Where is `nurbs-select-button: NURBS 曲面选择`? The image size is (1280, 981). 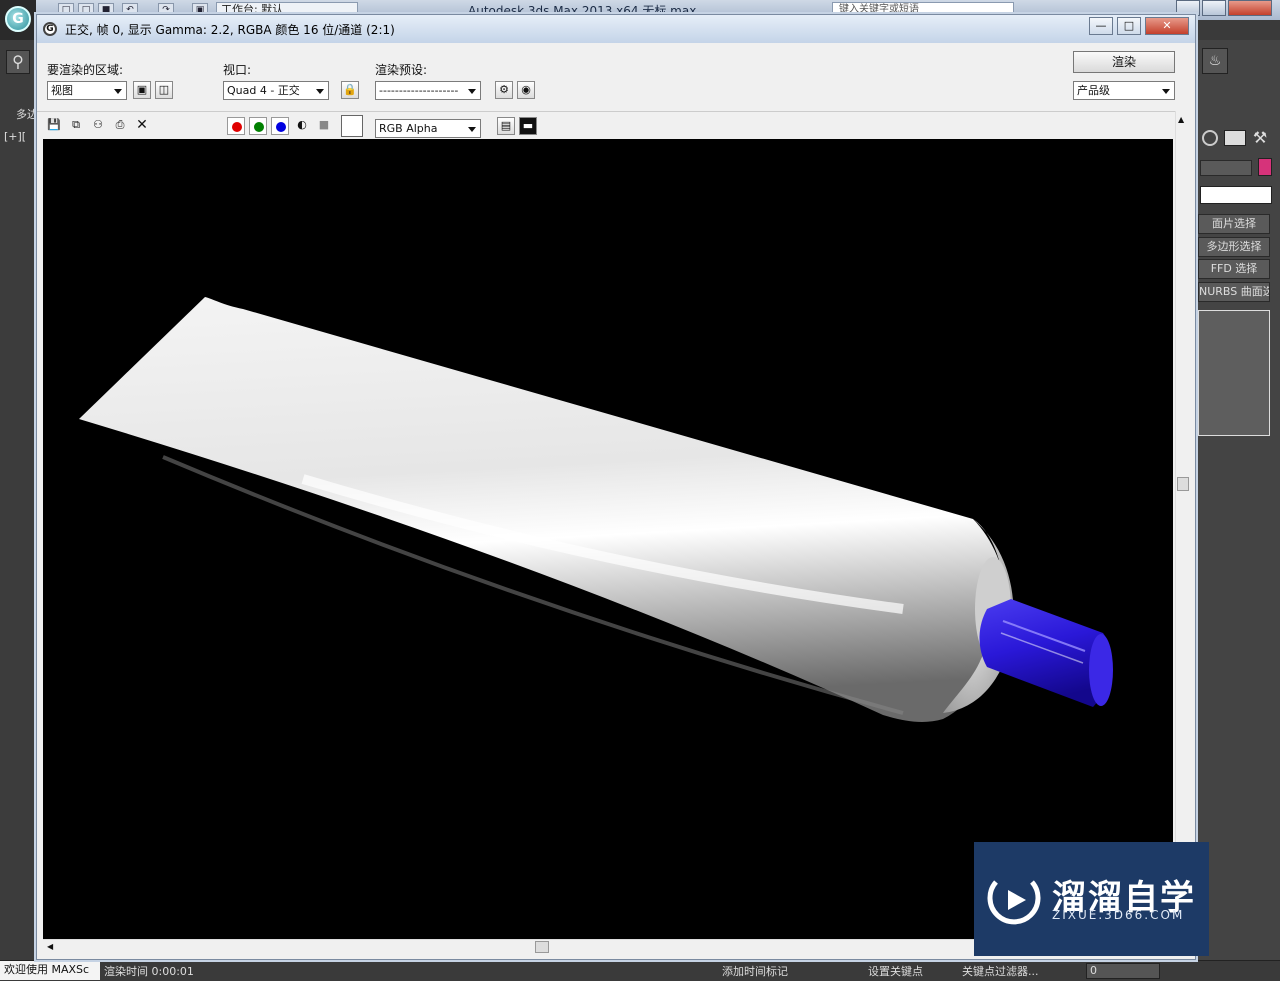
nurbs-select-button: NURBS 曲面选择 is located at coordinates (1234, 292).